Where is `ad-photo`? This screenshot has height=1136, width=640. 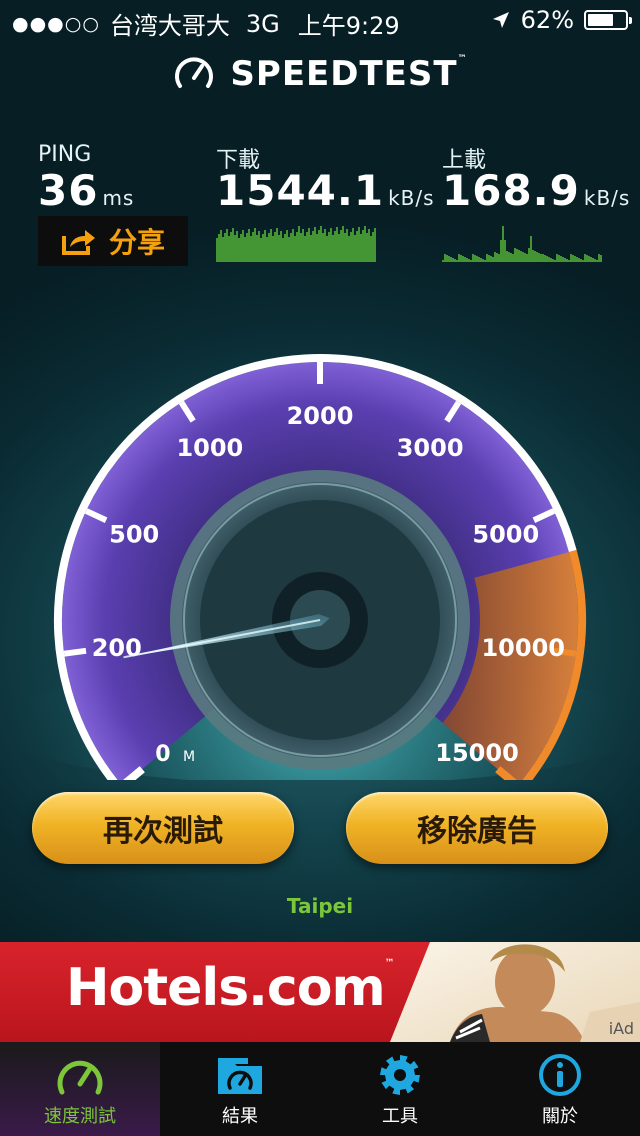 ad-photo is located at coordinates (515, 992).